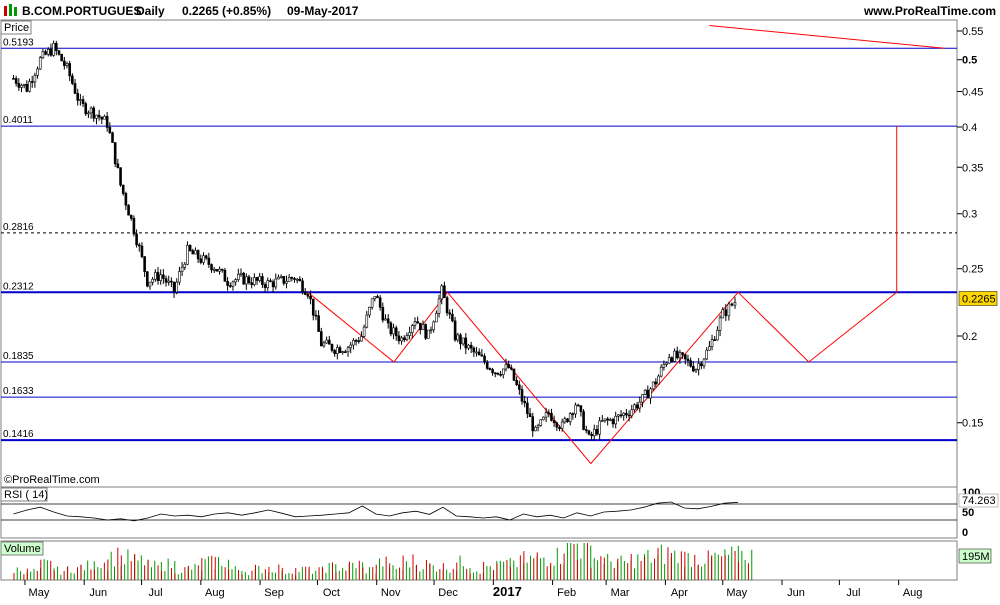 The width and height of the screenshot is (1000, 605). What do you see at coordinates (978, 513) in the screenshot?
I see `rsi-y-axis: 10050074.263` at bounding box center [978, 513].